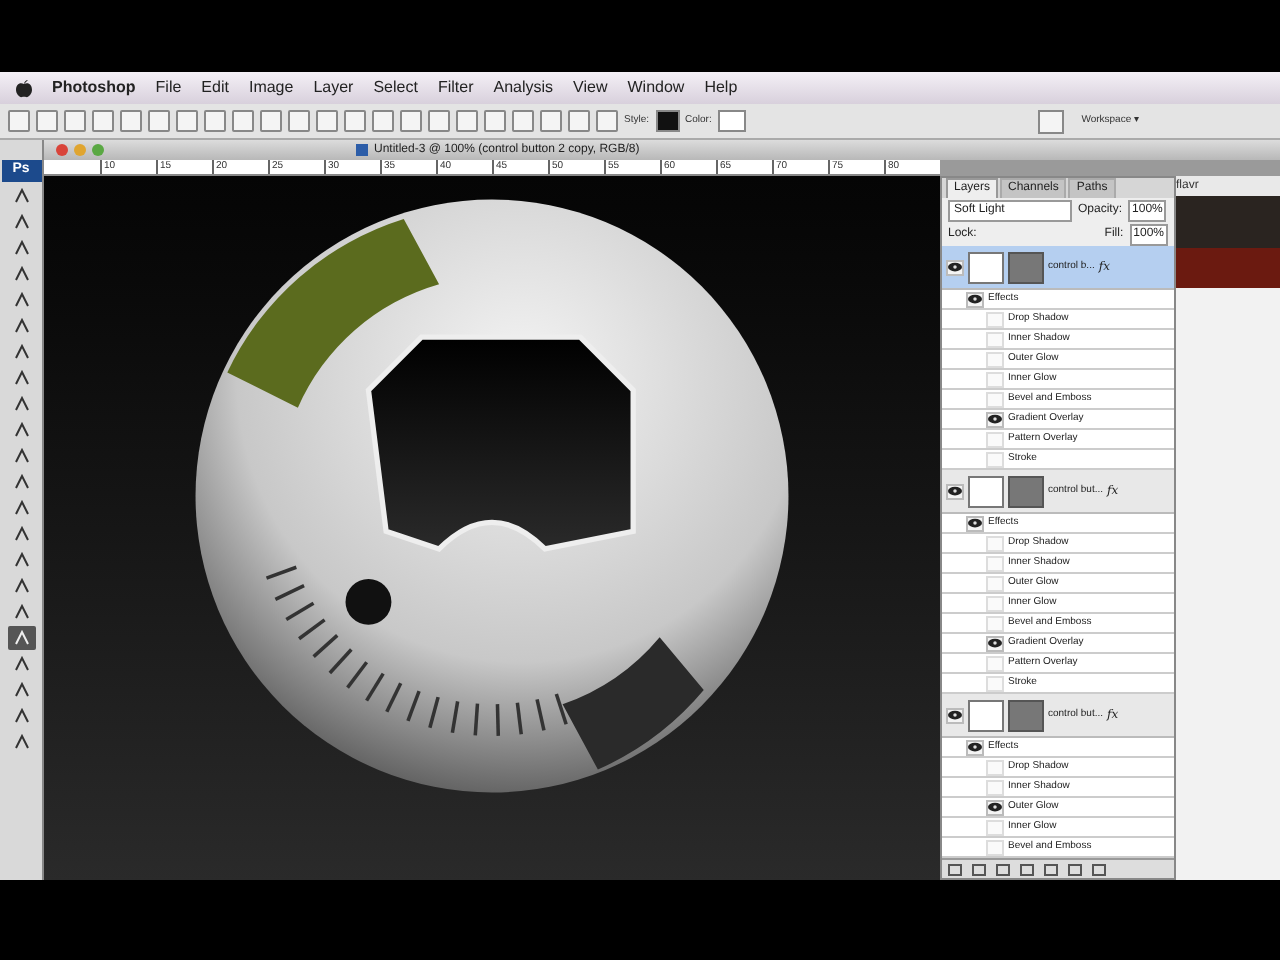  What do you see at coordinates (721, 88) in the screenshot?
I see `menu-item: Help` at bounding box center [721, 88].